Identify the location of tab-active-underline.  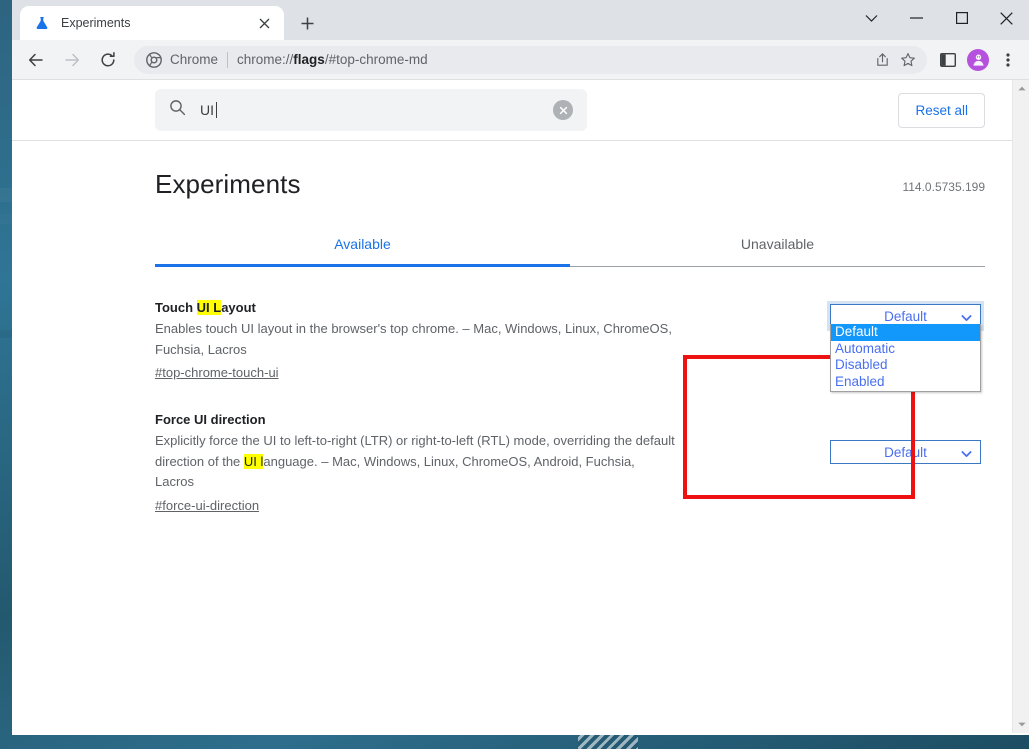
(362, 265).